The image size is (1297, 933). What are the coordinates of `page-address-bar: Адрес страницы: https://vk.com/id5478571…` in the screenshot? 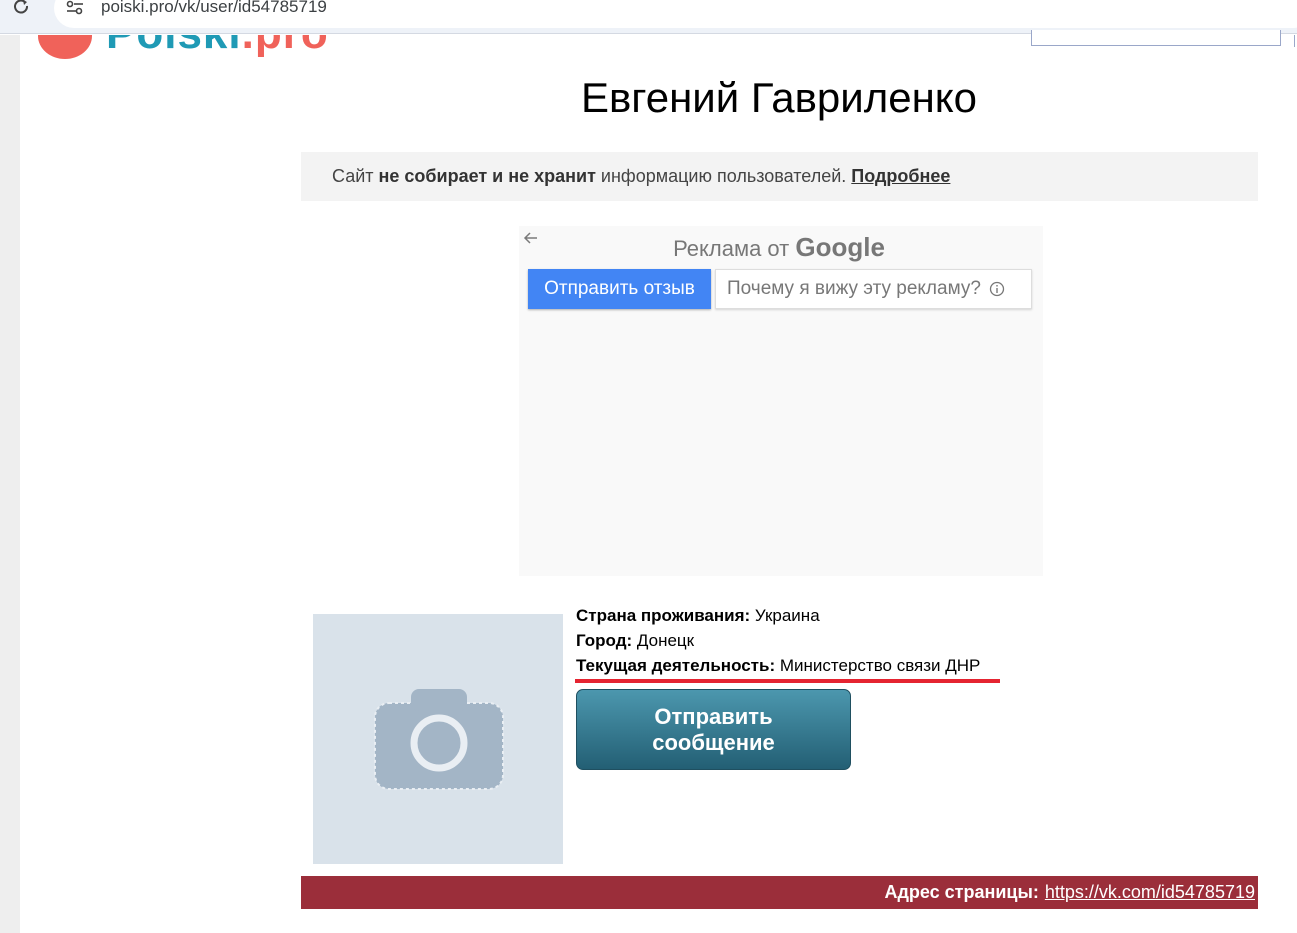 It's located at (779, 892).